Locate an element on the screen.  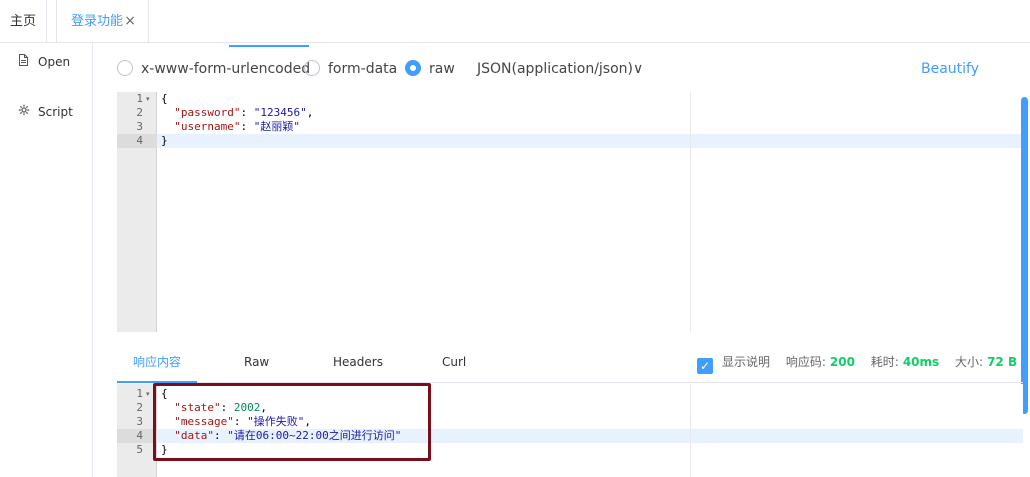
script-icon is located at coordinates (25, 112).